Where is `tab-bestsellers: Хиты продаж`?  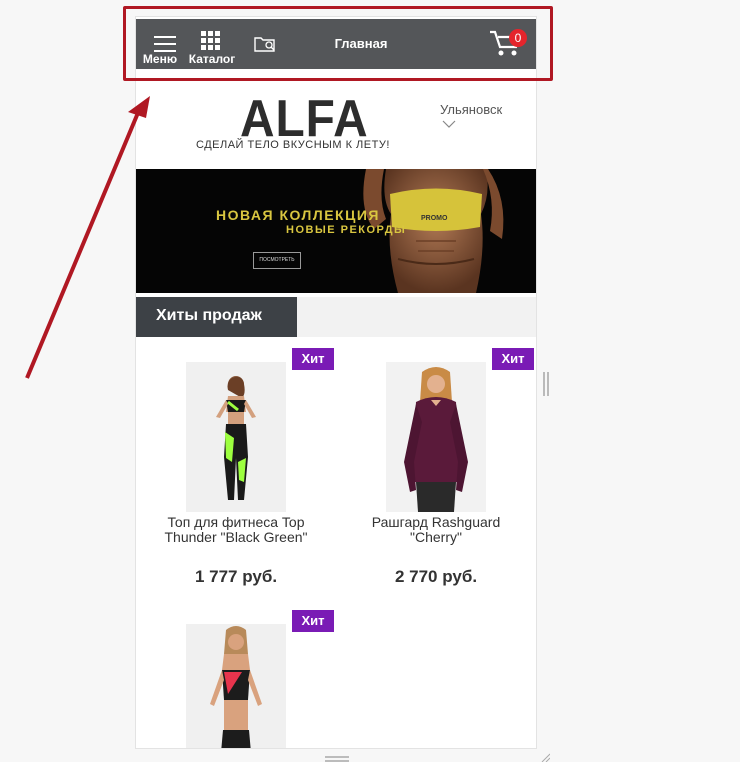 tab-bestsellers: Хиты продаж is located at coordinates (216, 317).